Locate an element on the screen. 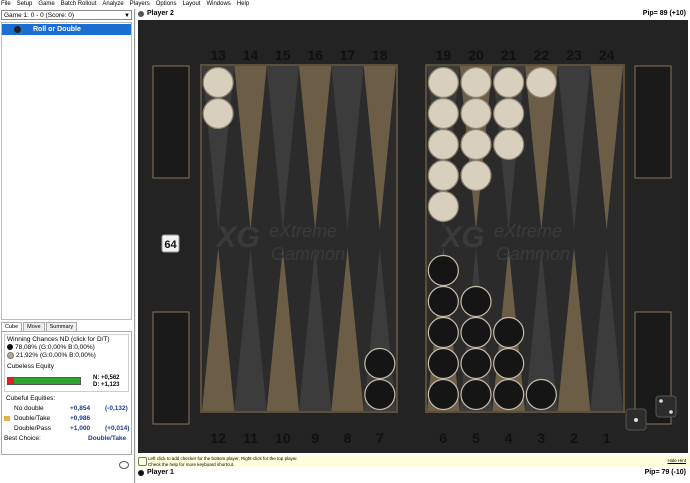 This screenshot has height=483, width=690. point-number: 17 is located at coordinates (348, 55).